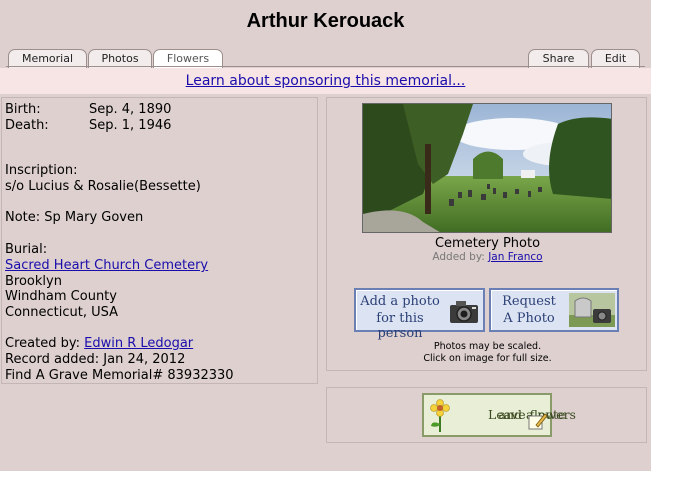 This screenshot has width=678, height=484. What do you see at coordinates (23, 109) in the screenshot?
I see `birth-label: Birth:` at bounding box center [23, 109].